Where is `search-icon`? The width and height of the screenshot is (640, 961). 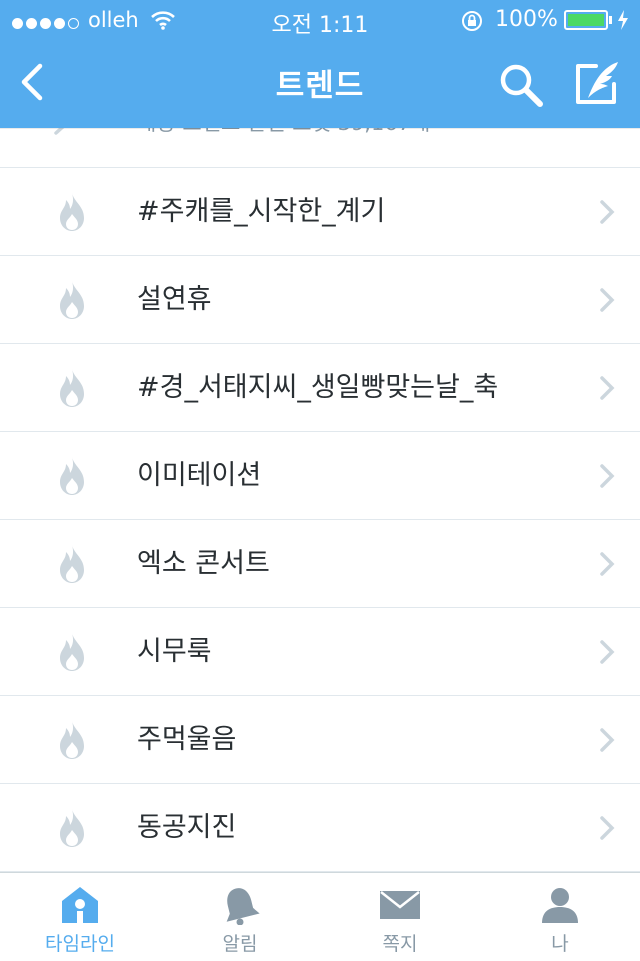 search-icon is located at coordinates (522, 86).